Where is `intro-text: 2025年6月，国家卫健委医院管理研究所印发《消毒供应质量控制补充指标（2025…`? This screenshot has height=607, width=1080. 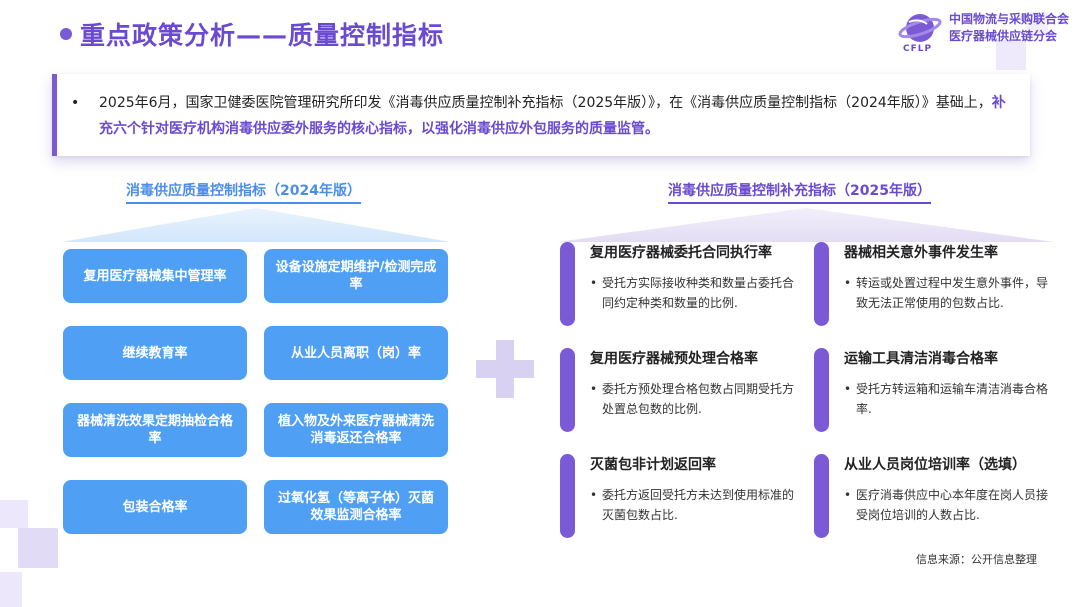 intro-text: 2025年6月，国家卫健委医院管理研究所印发《消毒供应质量控制补充指标（2025… is located at coordinates (545, 116).